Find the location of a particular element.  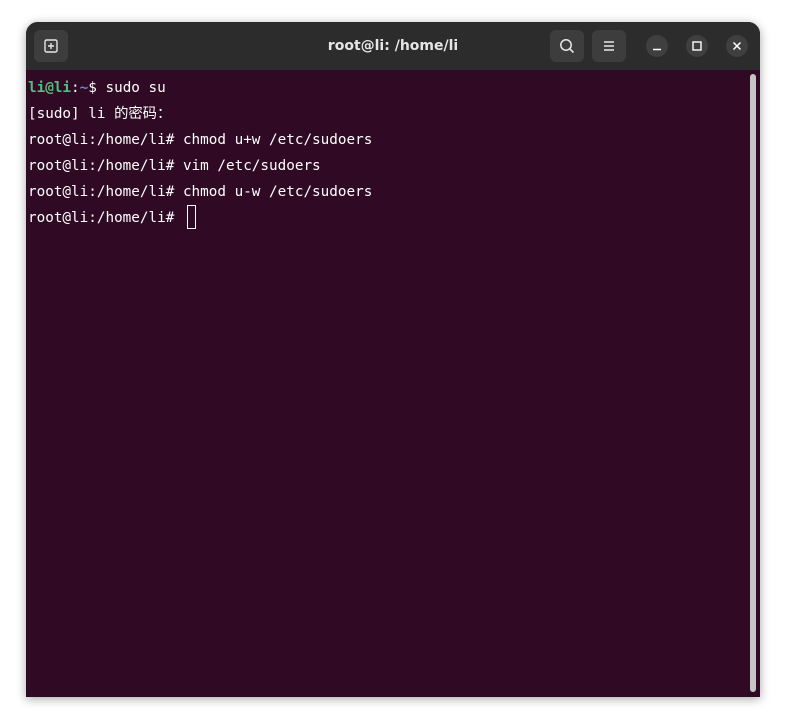

terminal-line: root@li:/home/li# chmod u+w /etc/sudoers is located at coordinates (200, 140).